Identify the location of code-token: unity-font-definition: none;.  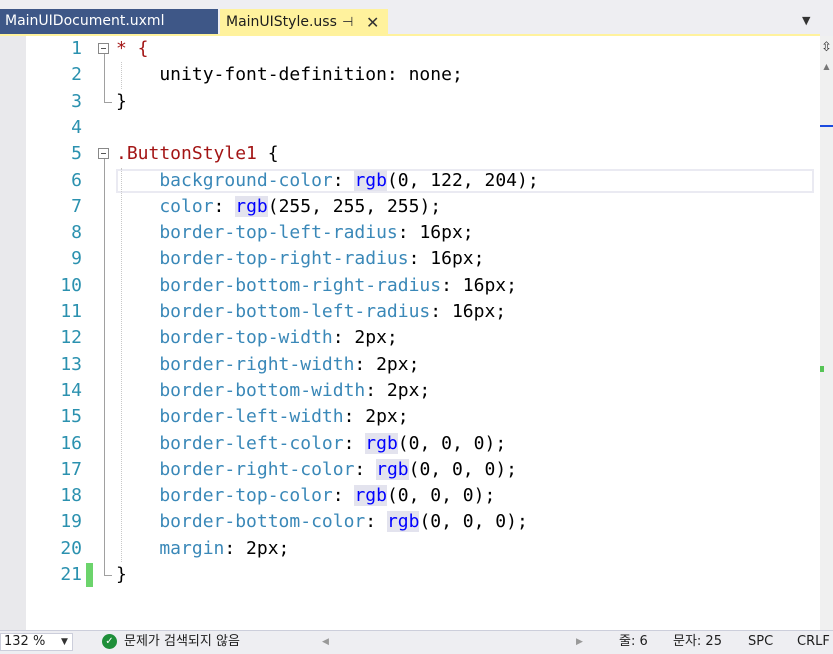
(289, 75).